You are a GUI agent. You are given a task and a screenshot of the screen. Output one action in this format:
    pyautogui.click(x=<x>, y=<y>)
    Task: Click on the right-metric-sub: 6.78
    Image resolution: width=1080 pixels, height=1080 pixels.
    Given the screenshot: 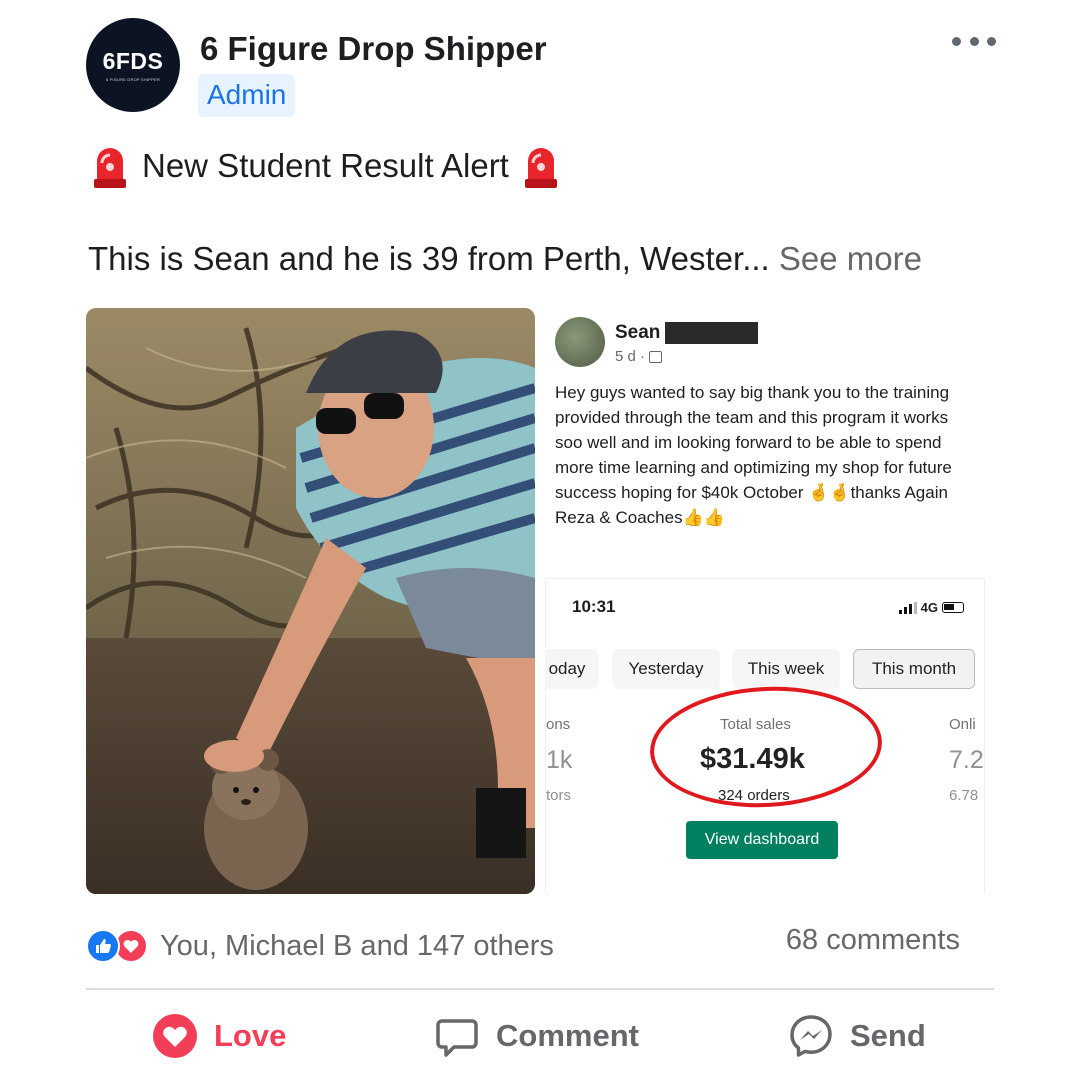 What is the action you would take?
    pyautogui.click(x=964, y=795)
    